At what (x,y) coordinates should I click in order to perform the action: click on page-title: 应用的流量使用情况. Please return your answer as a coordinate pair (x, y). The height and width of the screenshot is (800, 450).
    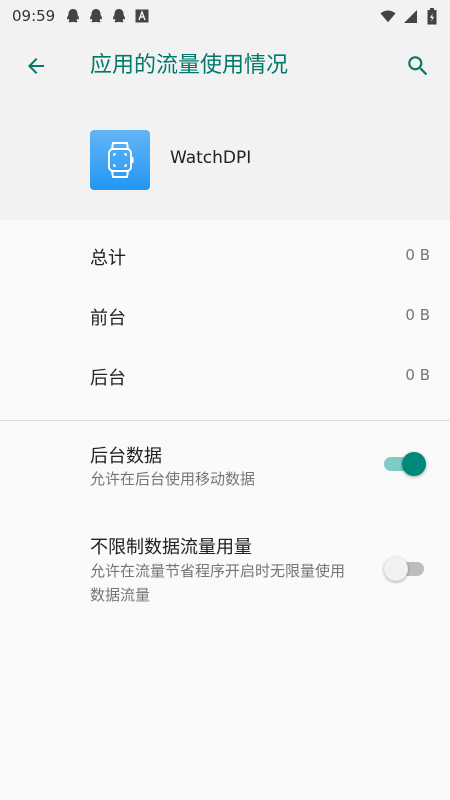
    Looking at the image, I should click on (189, 65).